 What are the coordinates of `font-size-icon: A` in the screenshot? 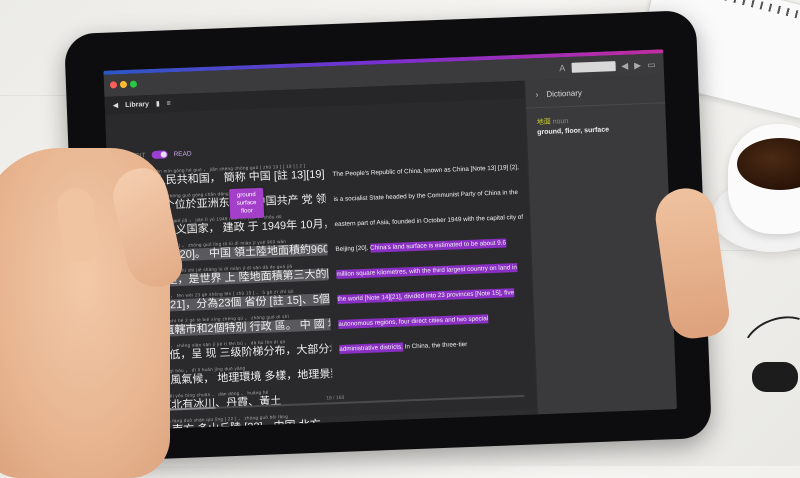 It's located at (562, 68).